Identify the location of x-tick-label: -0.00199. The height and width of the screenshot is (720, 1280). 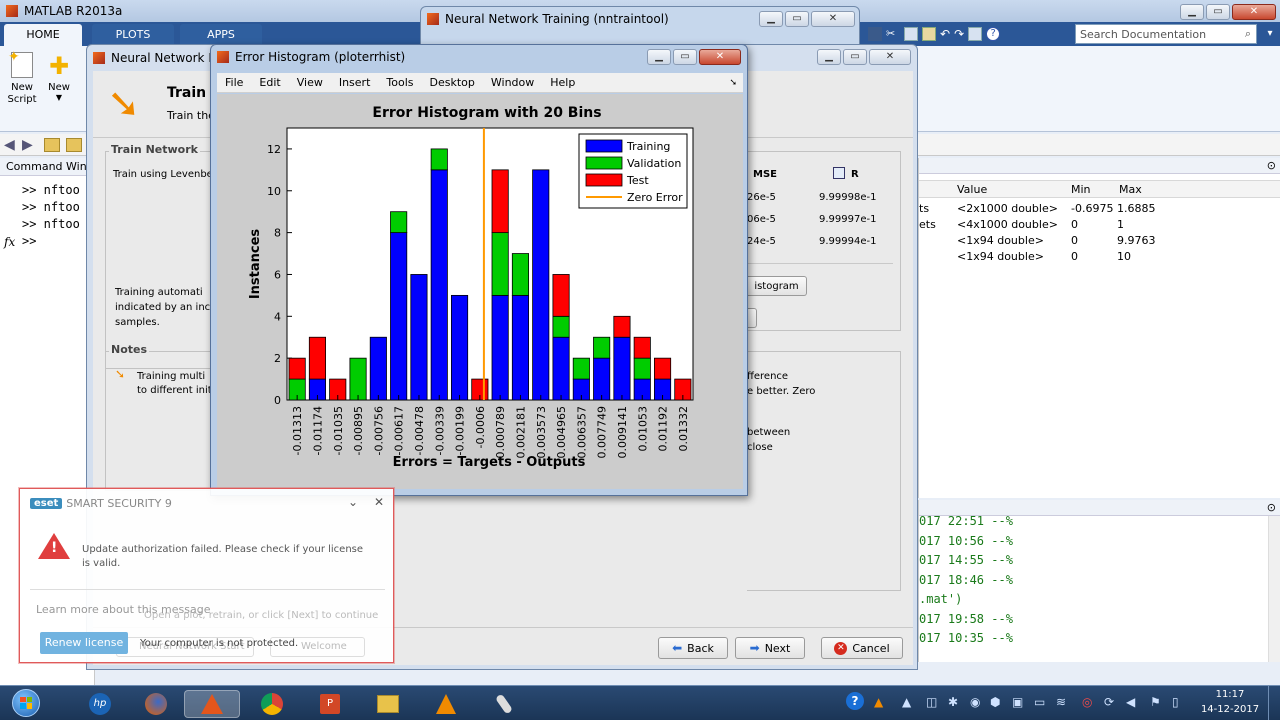
(460, 430).